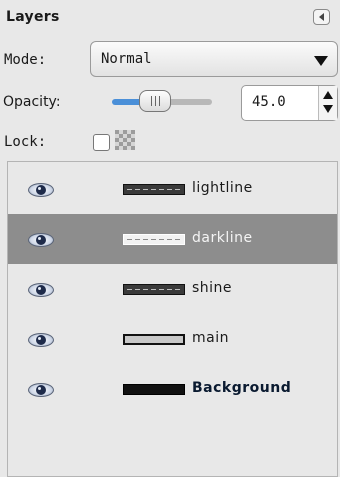 The image size is (340, 477). I want to click on layer-row: main, so click(172, 339).